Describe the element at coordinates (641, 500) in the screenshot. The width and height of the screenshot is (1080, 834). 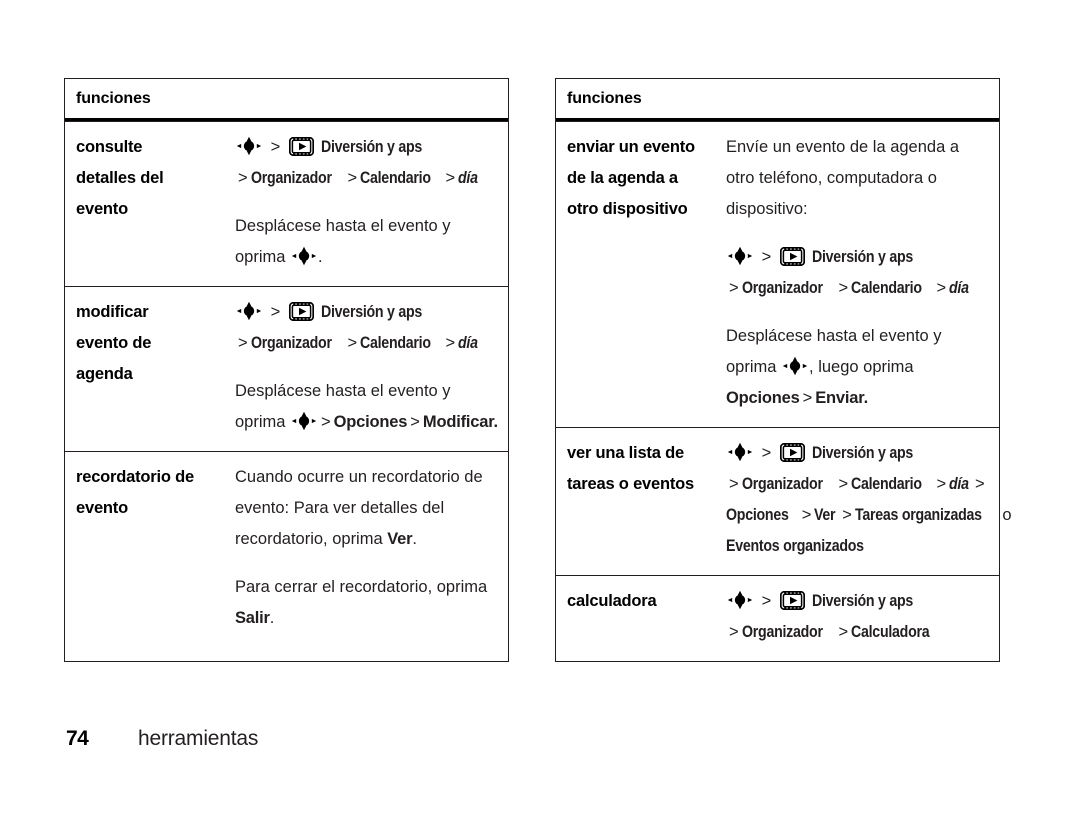
I see `row-label: ver una lista de tareas o eventos` at that location.